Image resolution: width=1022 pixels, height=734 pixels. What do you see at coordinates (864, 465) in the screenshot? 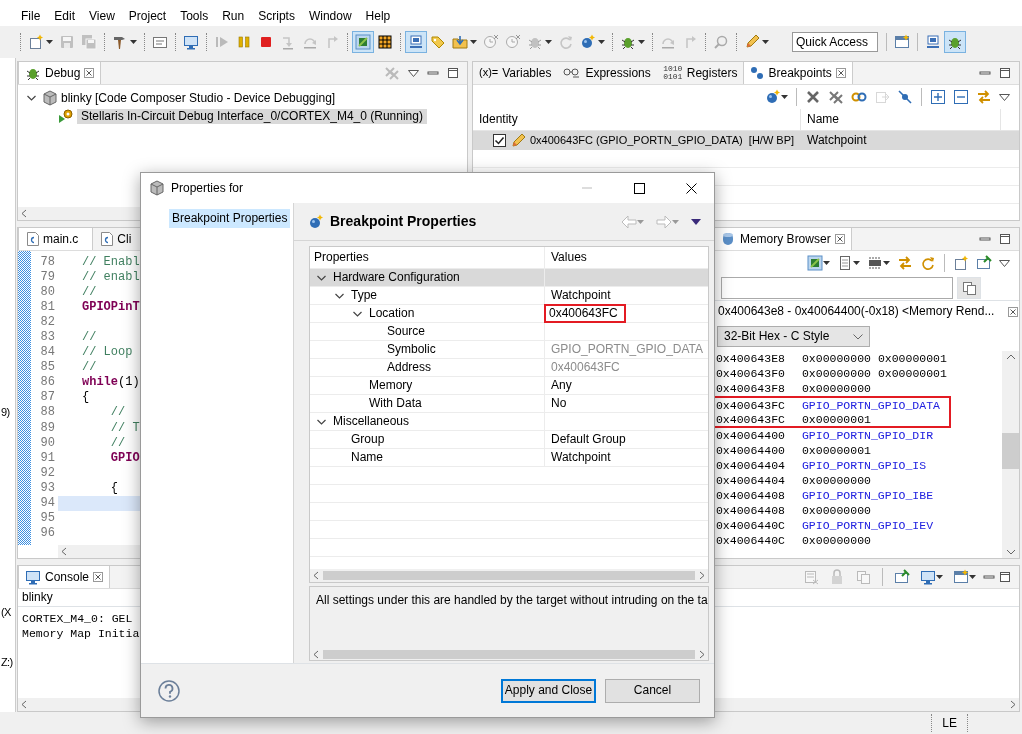
I see `register-label: GPIO_PORTN_GPIO_IS` at bounding box center [864, 465].